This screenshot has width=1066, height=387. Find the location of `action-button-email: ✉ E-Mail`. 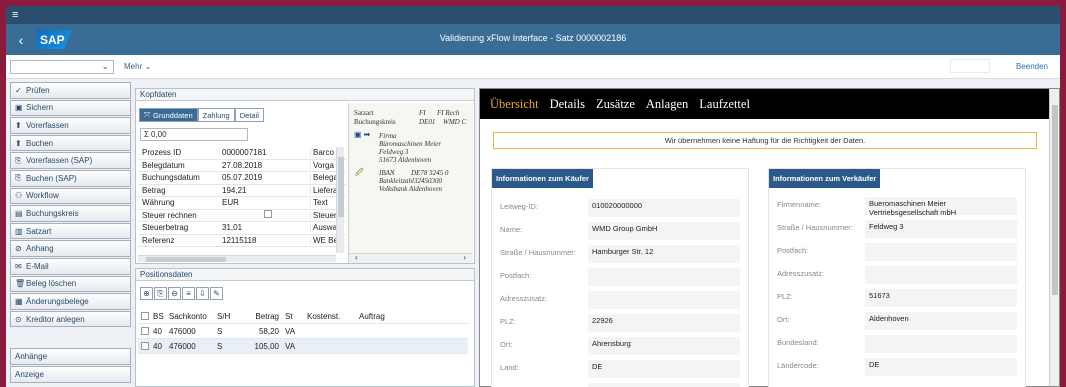

action-button-email: ✉ E-Mail is located at coordinates (70, 266).